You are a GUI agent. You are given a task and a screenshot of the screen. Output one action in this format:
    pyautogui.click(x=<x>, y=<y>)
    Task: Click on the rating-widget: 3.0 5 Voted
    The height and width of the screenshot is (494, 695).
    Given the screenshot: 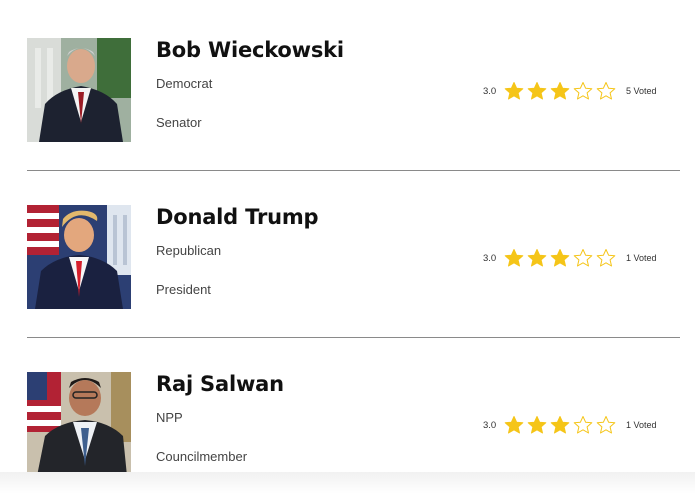 What is the action you would take?
    pyautogui.click(x=570, y=91)
    